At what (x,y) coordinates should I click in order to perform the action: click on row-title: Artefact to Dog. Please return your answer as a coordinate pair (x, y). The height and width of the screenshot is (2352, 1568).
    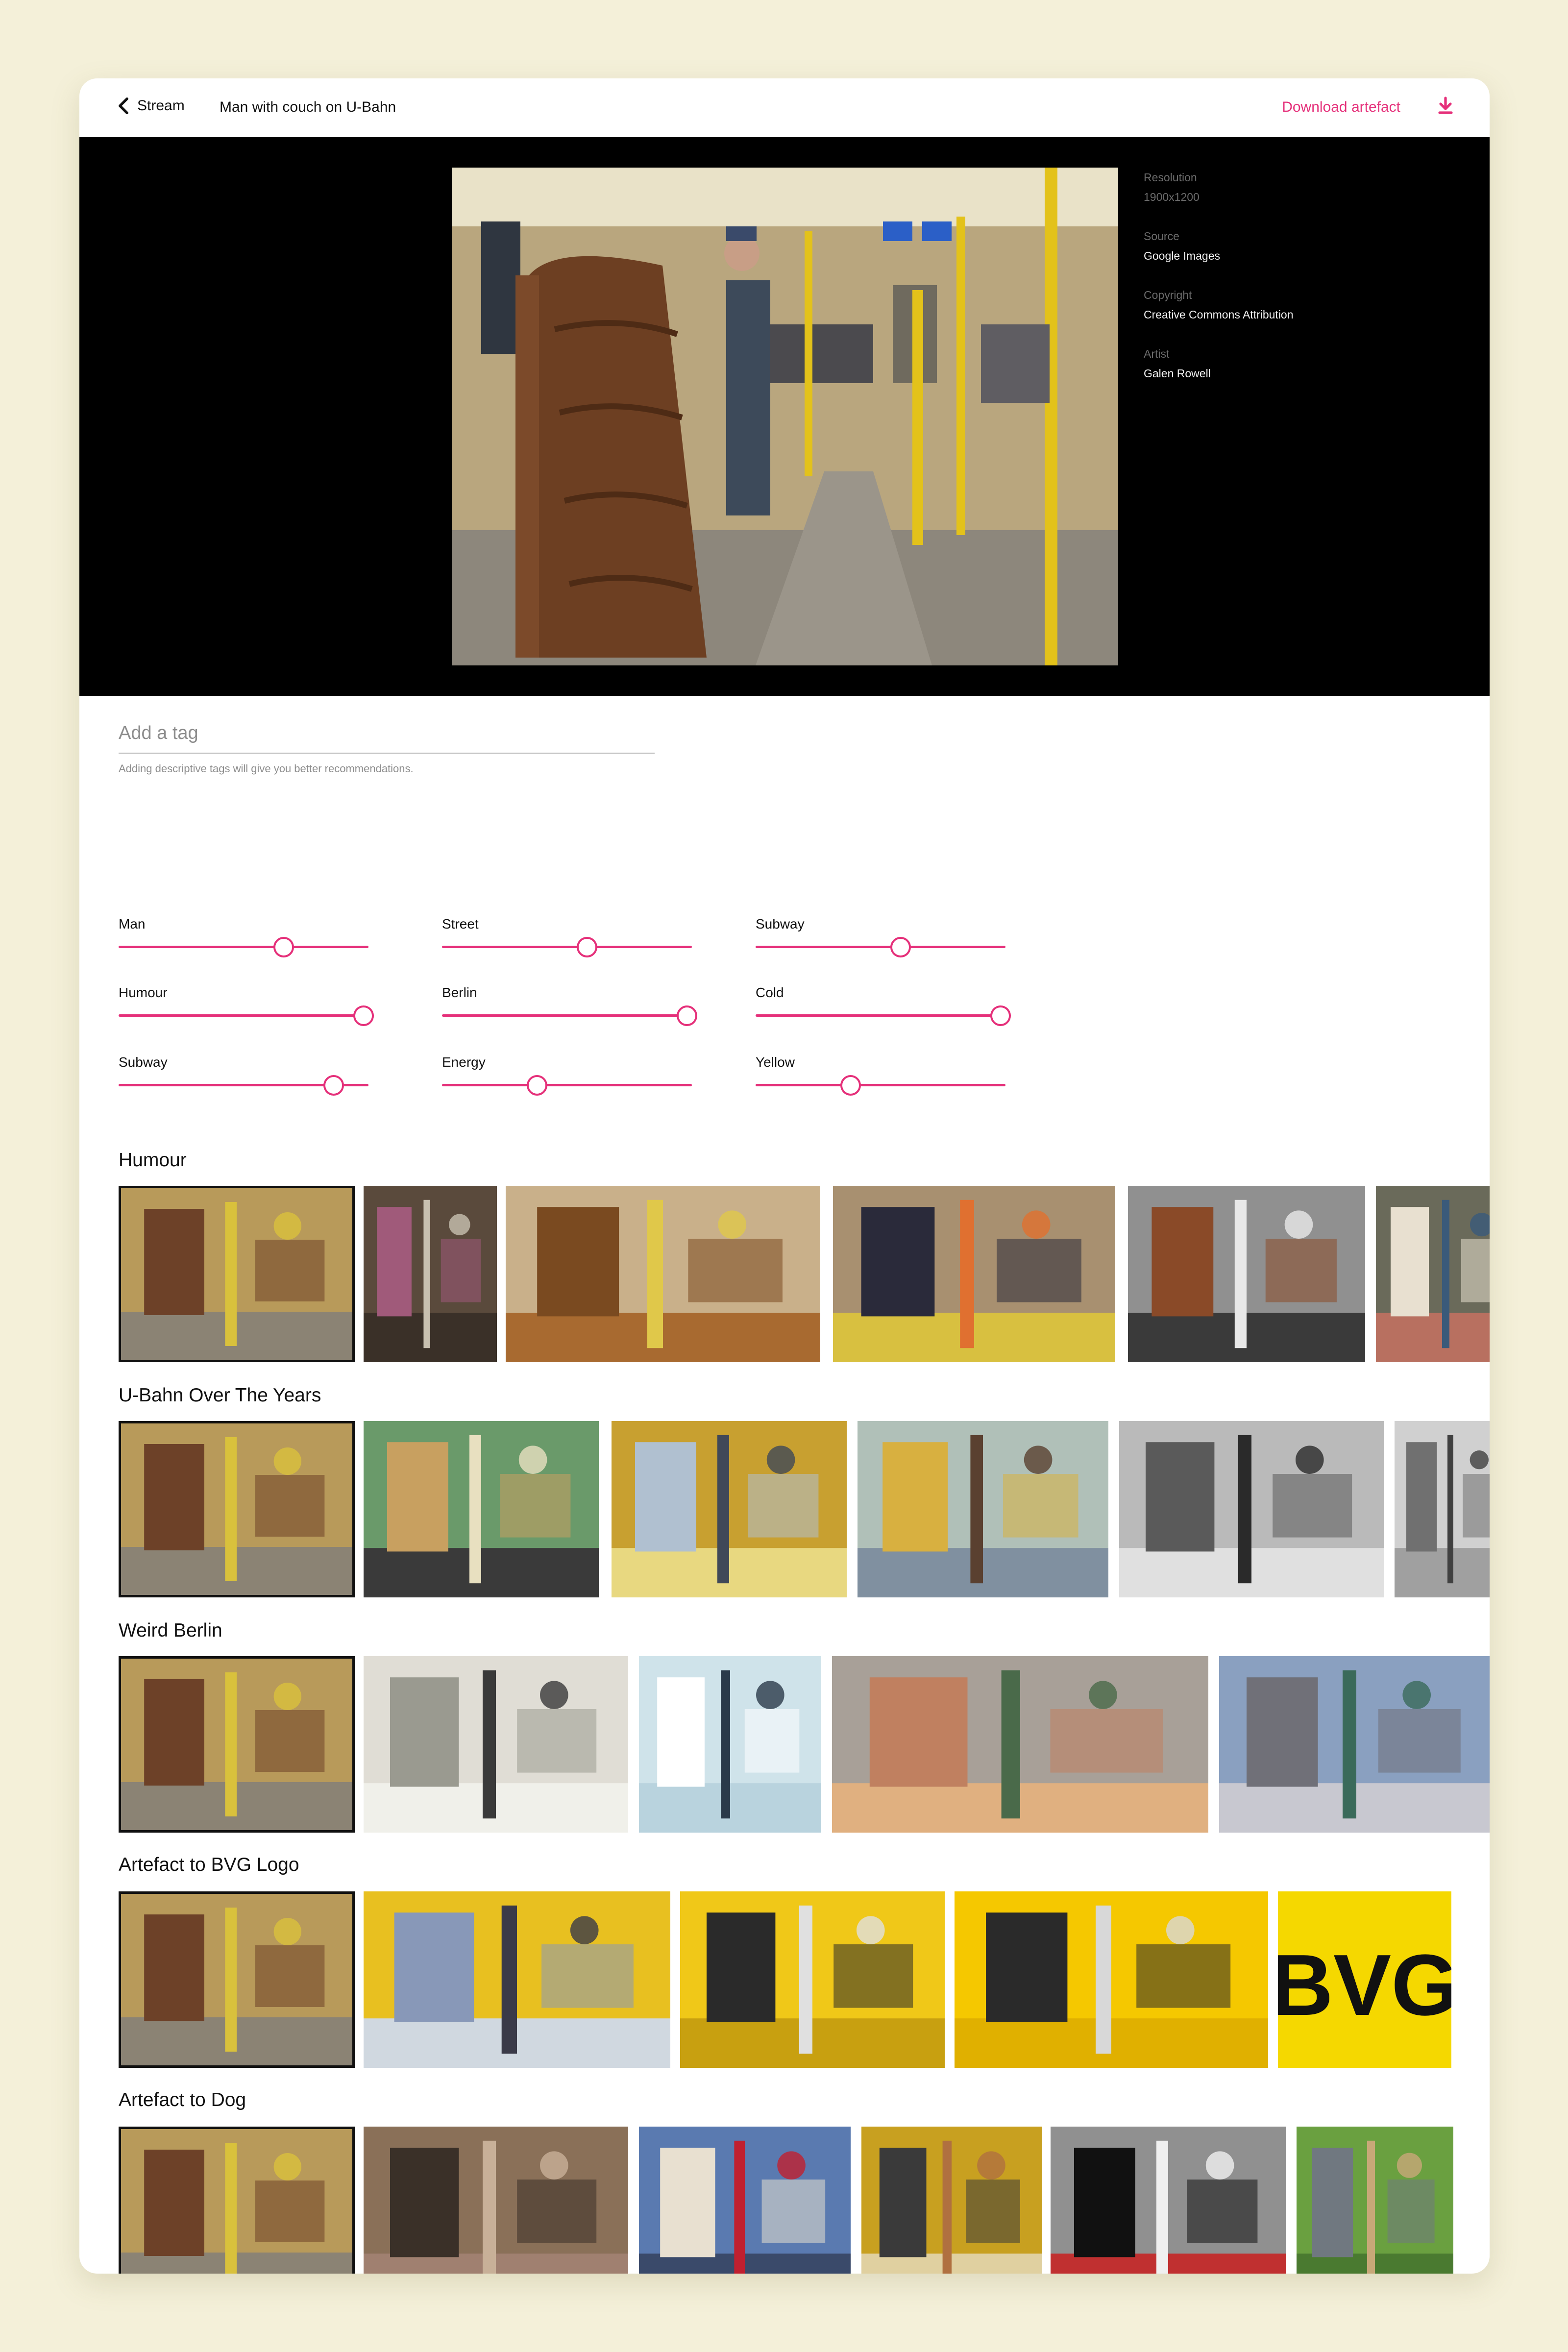
    Looking at the image, I should click on (182, 2099).